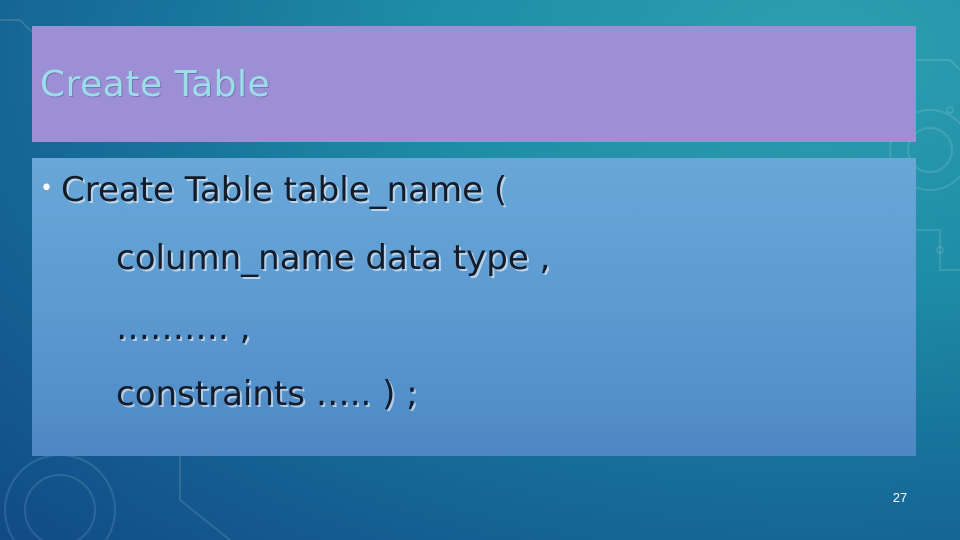 The image size is (960, 540). Describe the element at coordinates (155, 84) in the screenshot. I see `slide-title: Create Table` at that location.